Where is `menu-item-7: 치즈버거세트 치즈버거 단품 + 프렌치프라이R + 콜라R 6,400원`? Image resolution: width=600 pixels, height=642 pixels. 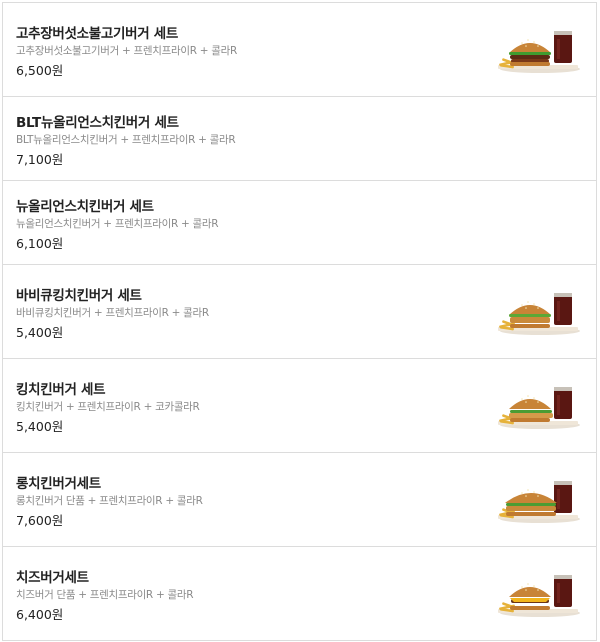
menu-item-7: 치즈버거세트 치즈버거 단품 + 프렌치프라이R + 콜라R 6,400원 is located at coordinates (299, 594).